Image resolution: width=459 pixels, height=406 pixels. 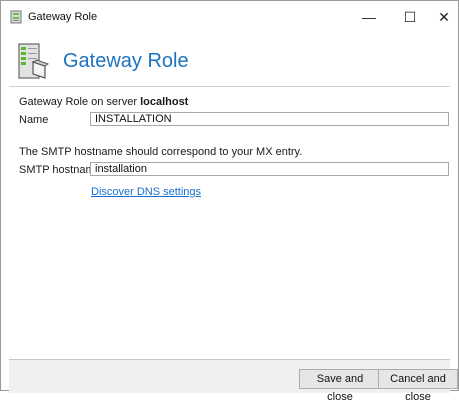 I want to click on name-field, so click(x=269, y=119).